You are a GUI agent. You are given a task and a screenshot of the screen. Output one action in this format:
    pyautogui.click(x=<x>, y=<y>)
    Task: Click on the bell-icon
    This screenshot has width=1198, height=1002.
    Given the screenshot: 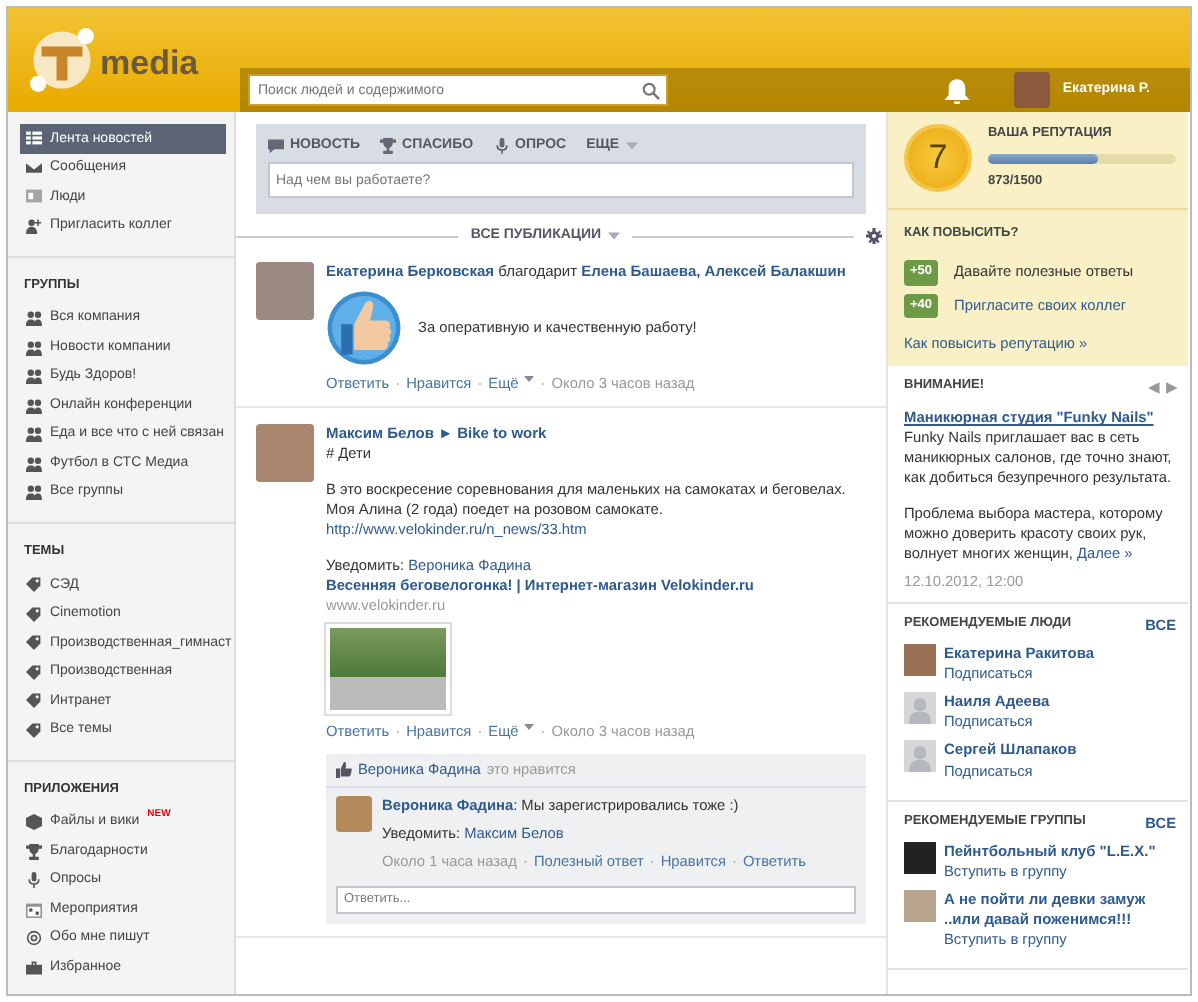 What is the action you would take?
    pyautogui.click(x=957, y=90)
    